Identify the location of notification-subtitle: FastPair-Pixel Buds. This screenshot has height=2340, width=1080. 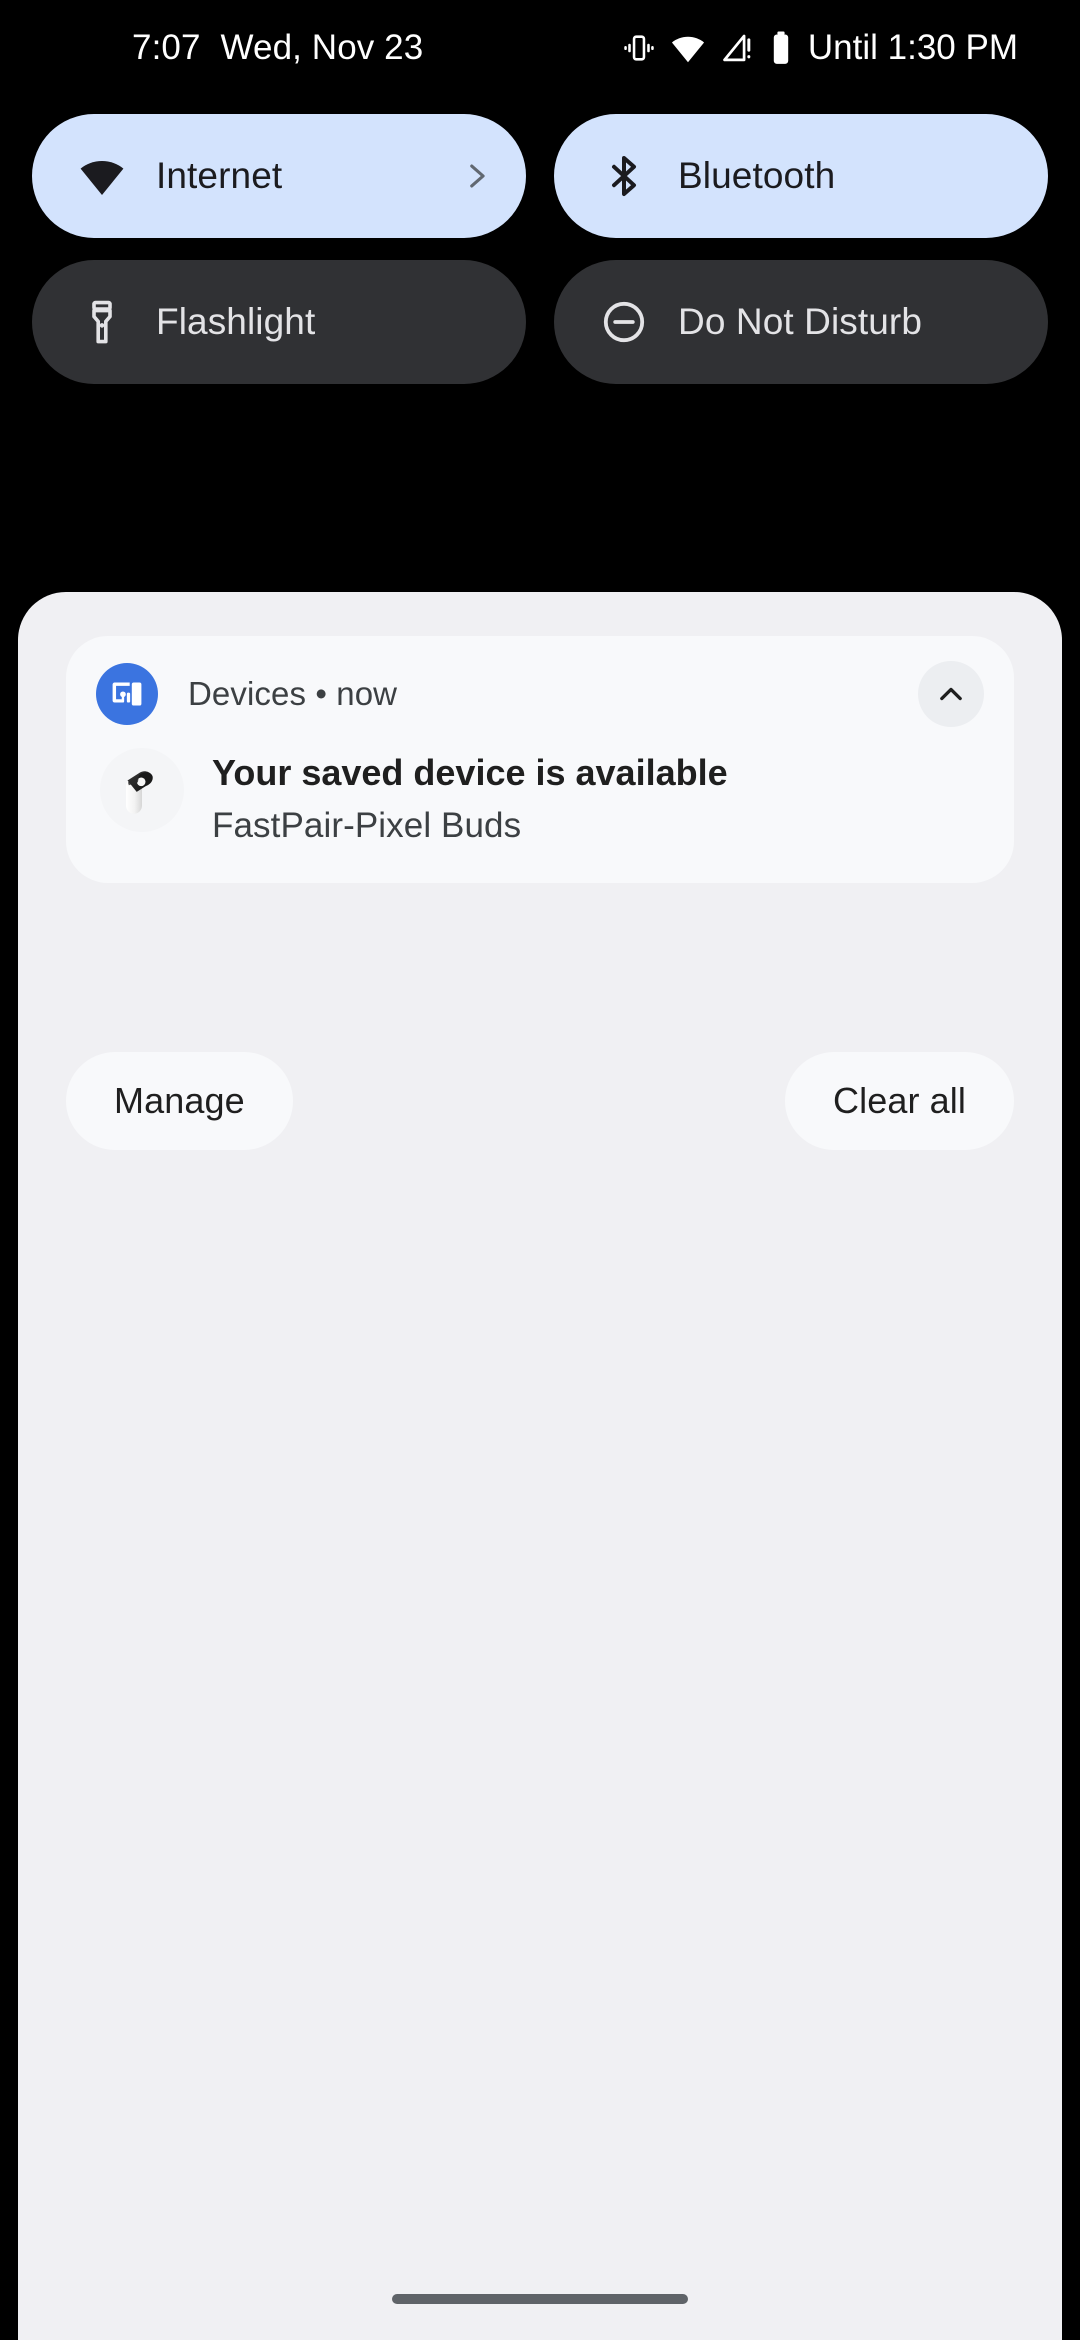
(367, 826).